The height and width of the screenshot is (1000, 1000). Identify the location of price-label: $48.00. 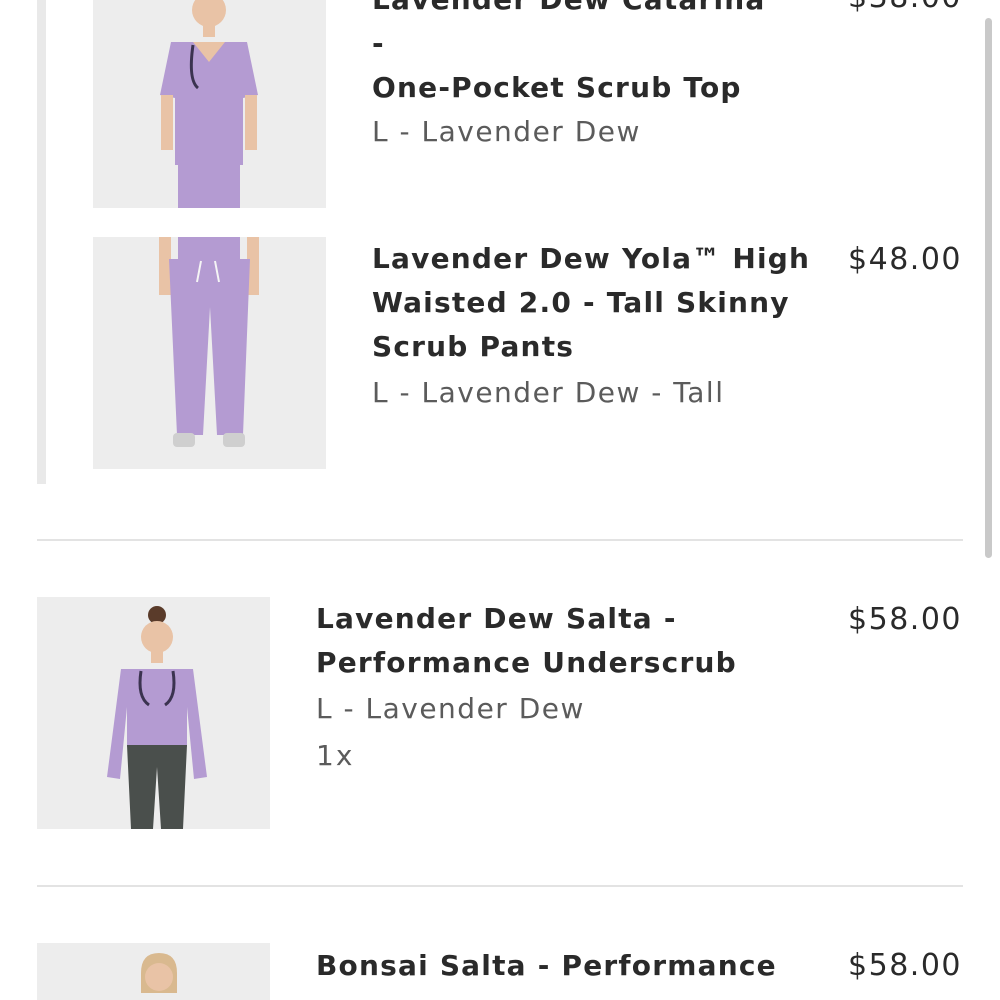
(905, 259).